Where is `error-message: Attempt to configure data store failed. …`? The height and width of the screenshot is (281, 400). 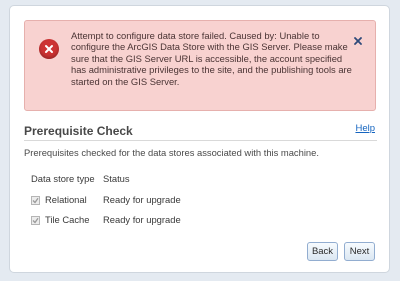
error-message: Attempt to configure data store failed. … is located at coordinates (211, 58).